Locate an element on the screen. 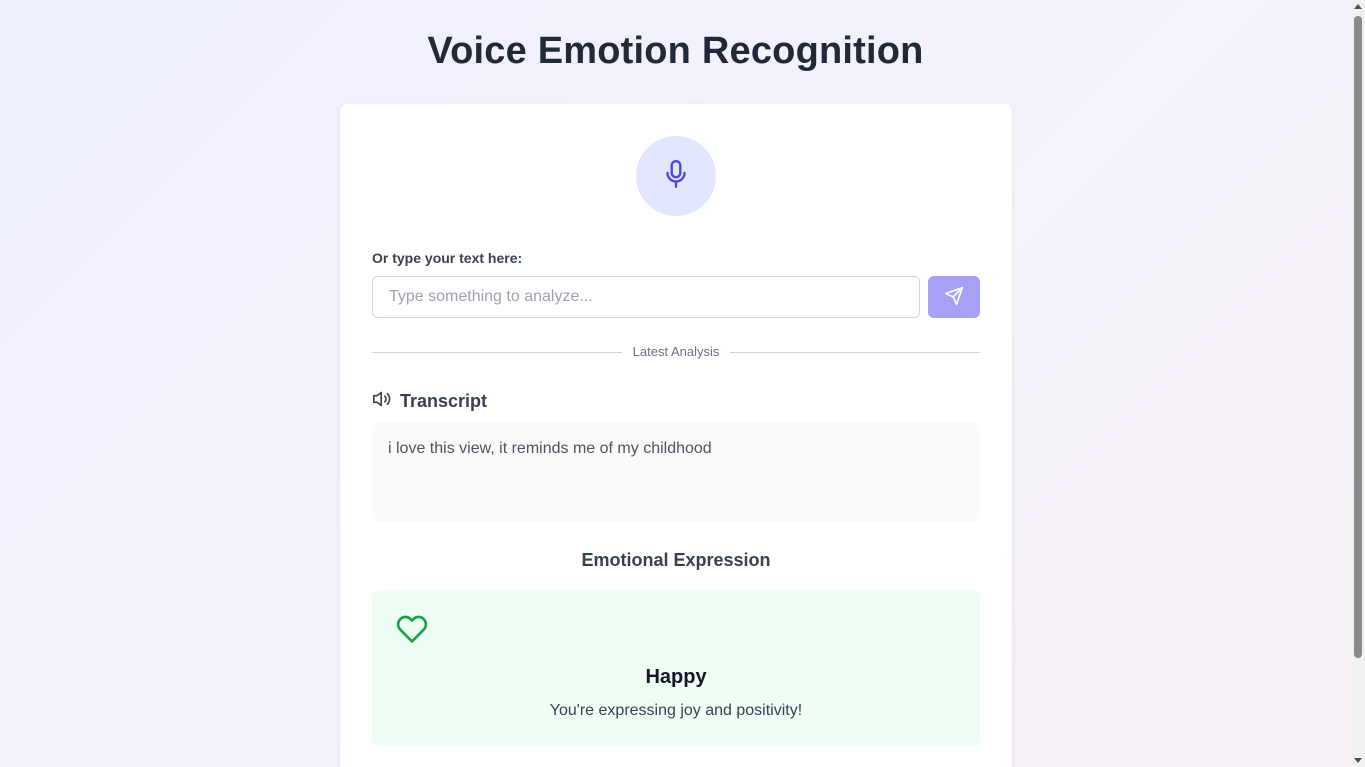 The height and width of the screenshot is (767, 1365). section-divider: Latest Analysis is located at coordinates (676, 352).